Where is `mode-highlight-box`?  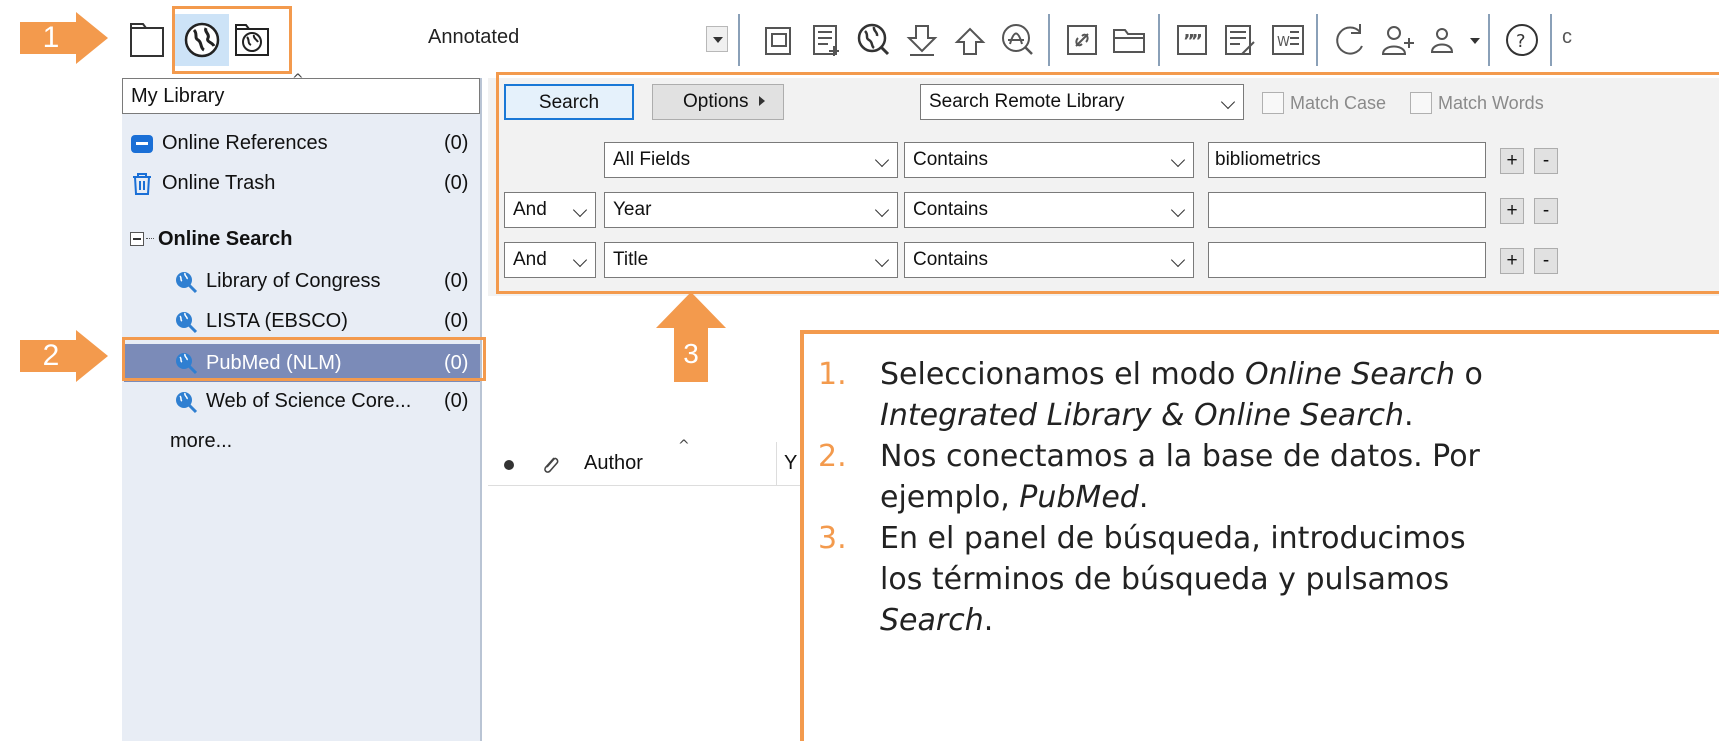 mode-highlight-box is located at coordinates (232, 40).